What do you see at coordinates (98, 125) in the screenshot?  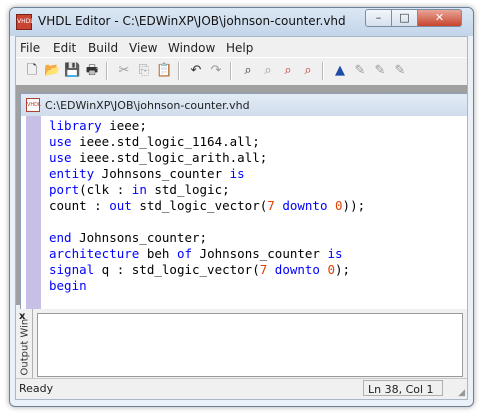 I see `code-line: library ieee;` at bounding box center [98, 125].